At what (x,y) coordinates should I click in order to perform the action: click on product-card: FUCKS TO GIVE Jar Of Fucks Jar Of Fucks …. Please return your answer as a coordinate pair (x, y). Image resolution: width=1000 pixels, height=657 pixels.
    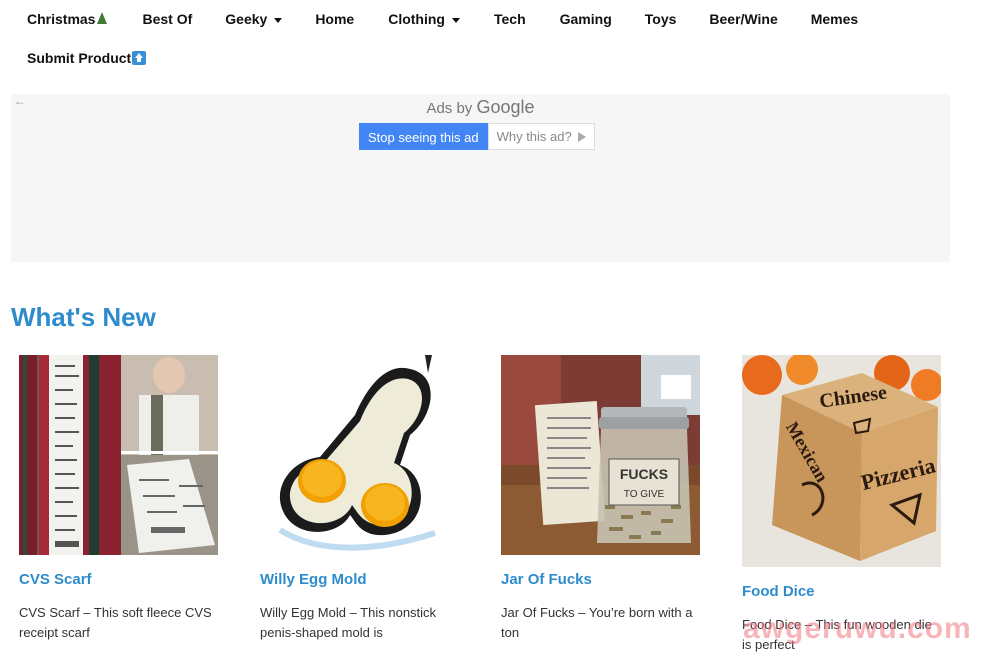
    Looking at the image, I should click on (601, 499).